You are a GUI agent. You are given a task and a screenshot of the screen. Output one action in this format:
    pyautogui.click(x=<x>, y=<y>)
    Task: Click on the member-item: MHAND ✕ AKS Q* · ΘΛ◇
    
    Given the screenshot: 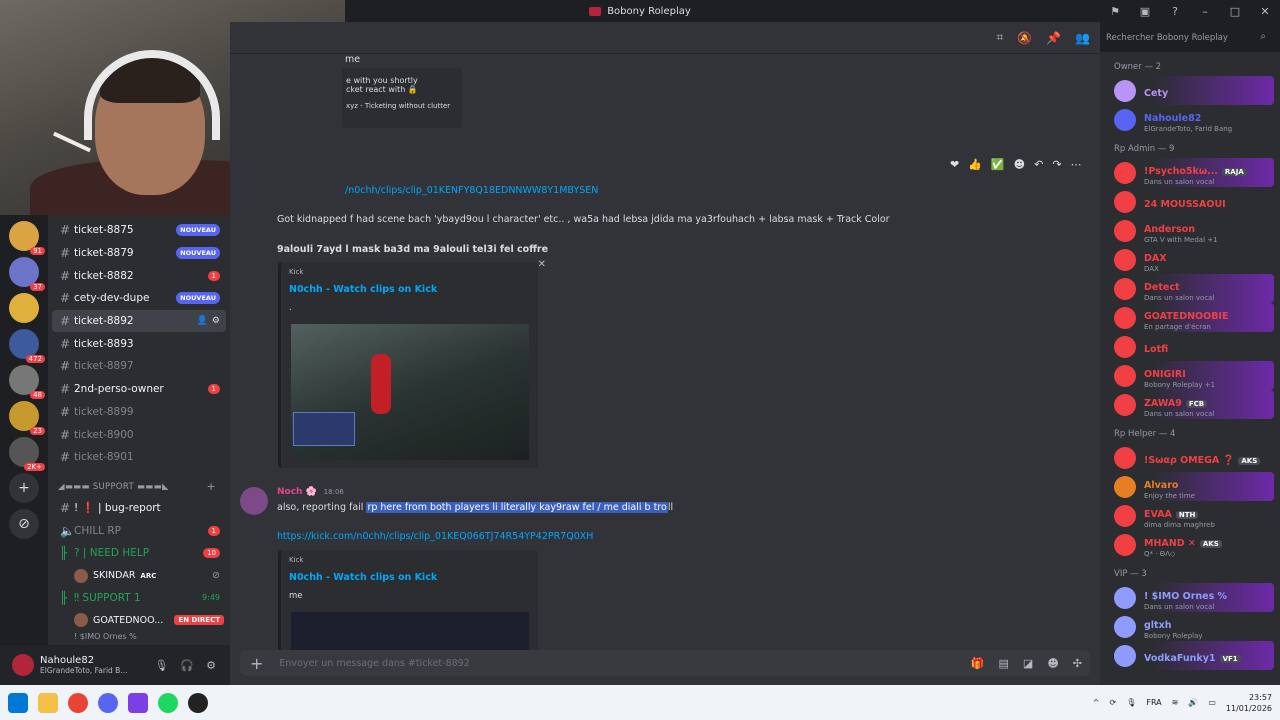 What is the action you would take?
    pyautogui.click(x=1190, y=544)
    